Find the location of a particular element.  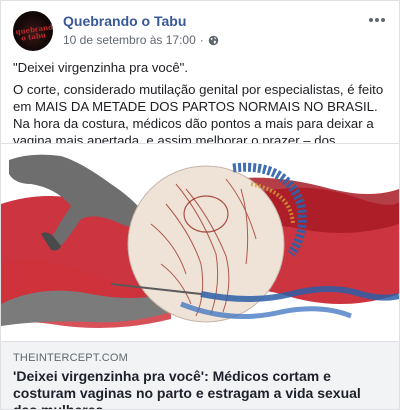

post-quote: "Deixei virgenzinha pra você". is located at coordinates (101, 67).